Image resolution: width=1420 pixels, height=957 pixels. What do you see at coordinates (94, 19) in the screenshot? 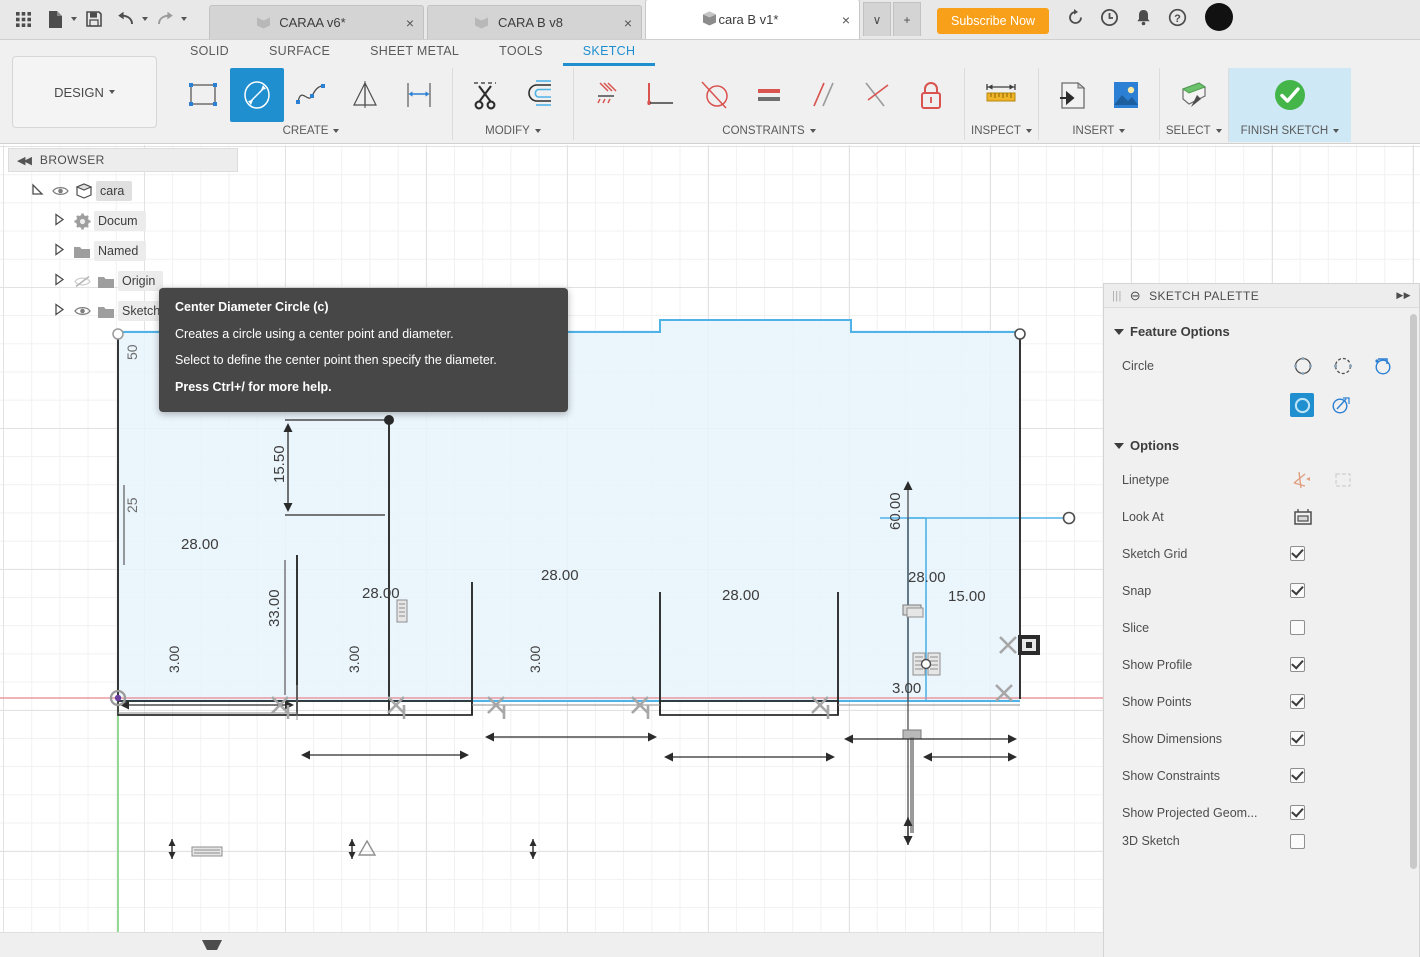
I see `save-icon` at bounding box center [94, 19].